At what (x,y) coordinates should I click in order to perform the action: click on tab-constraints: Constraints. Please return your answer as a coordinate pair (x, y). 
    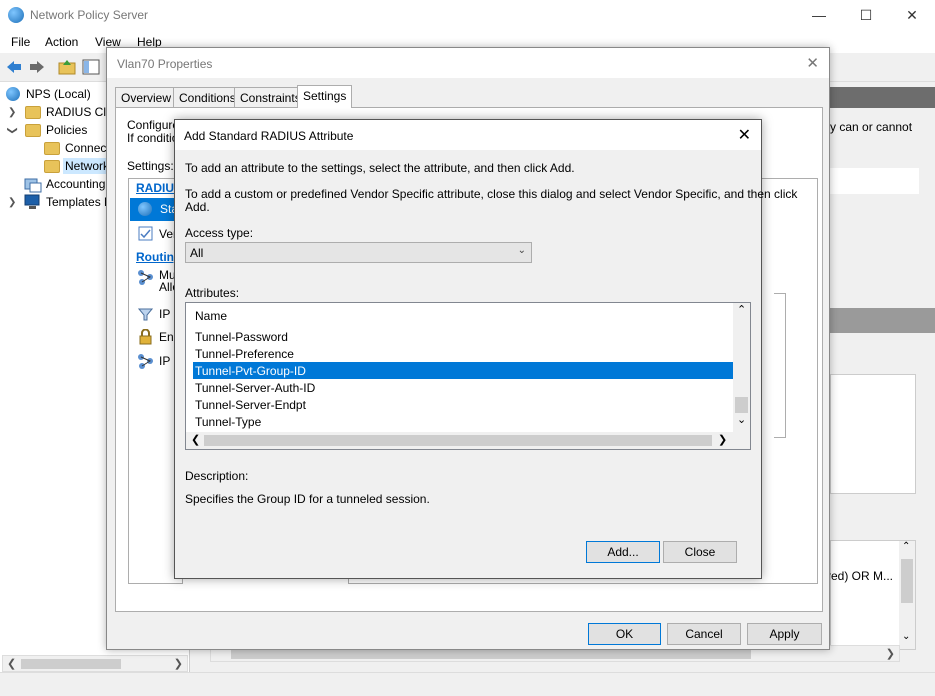
    Looking at the image, I should click on (270, 97).